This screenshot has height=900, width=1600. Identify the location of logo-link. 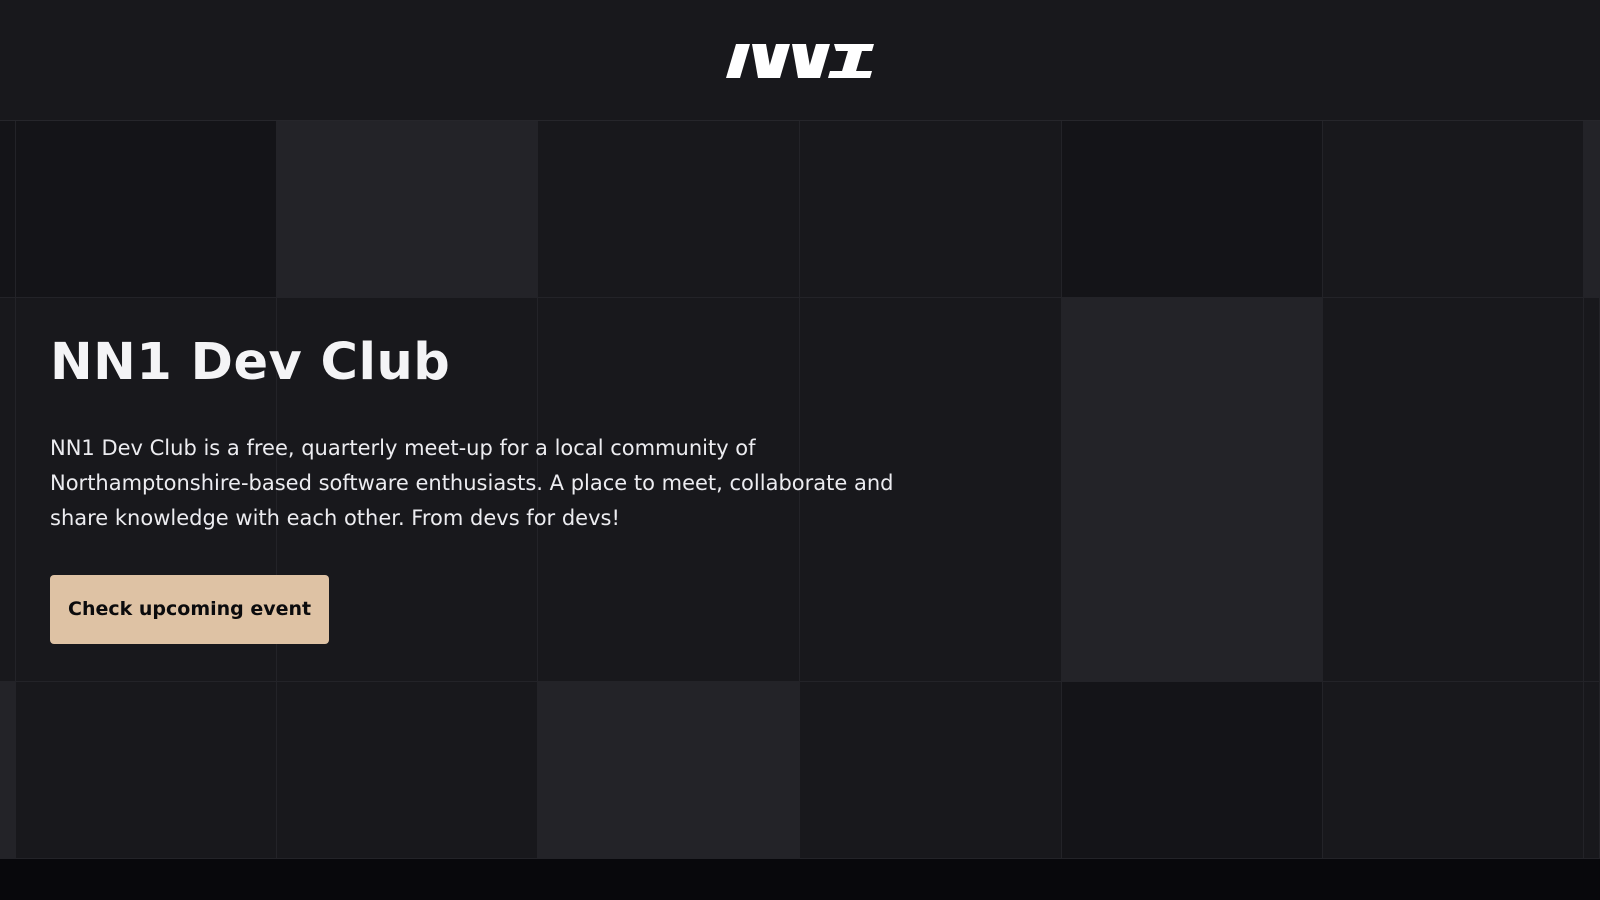
(801, 61).